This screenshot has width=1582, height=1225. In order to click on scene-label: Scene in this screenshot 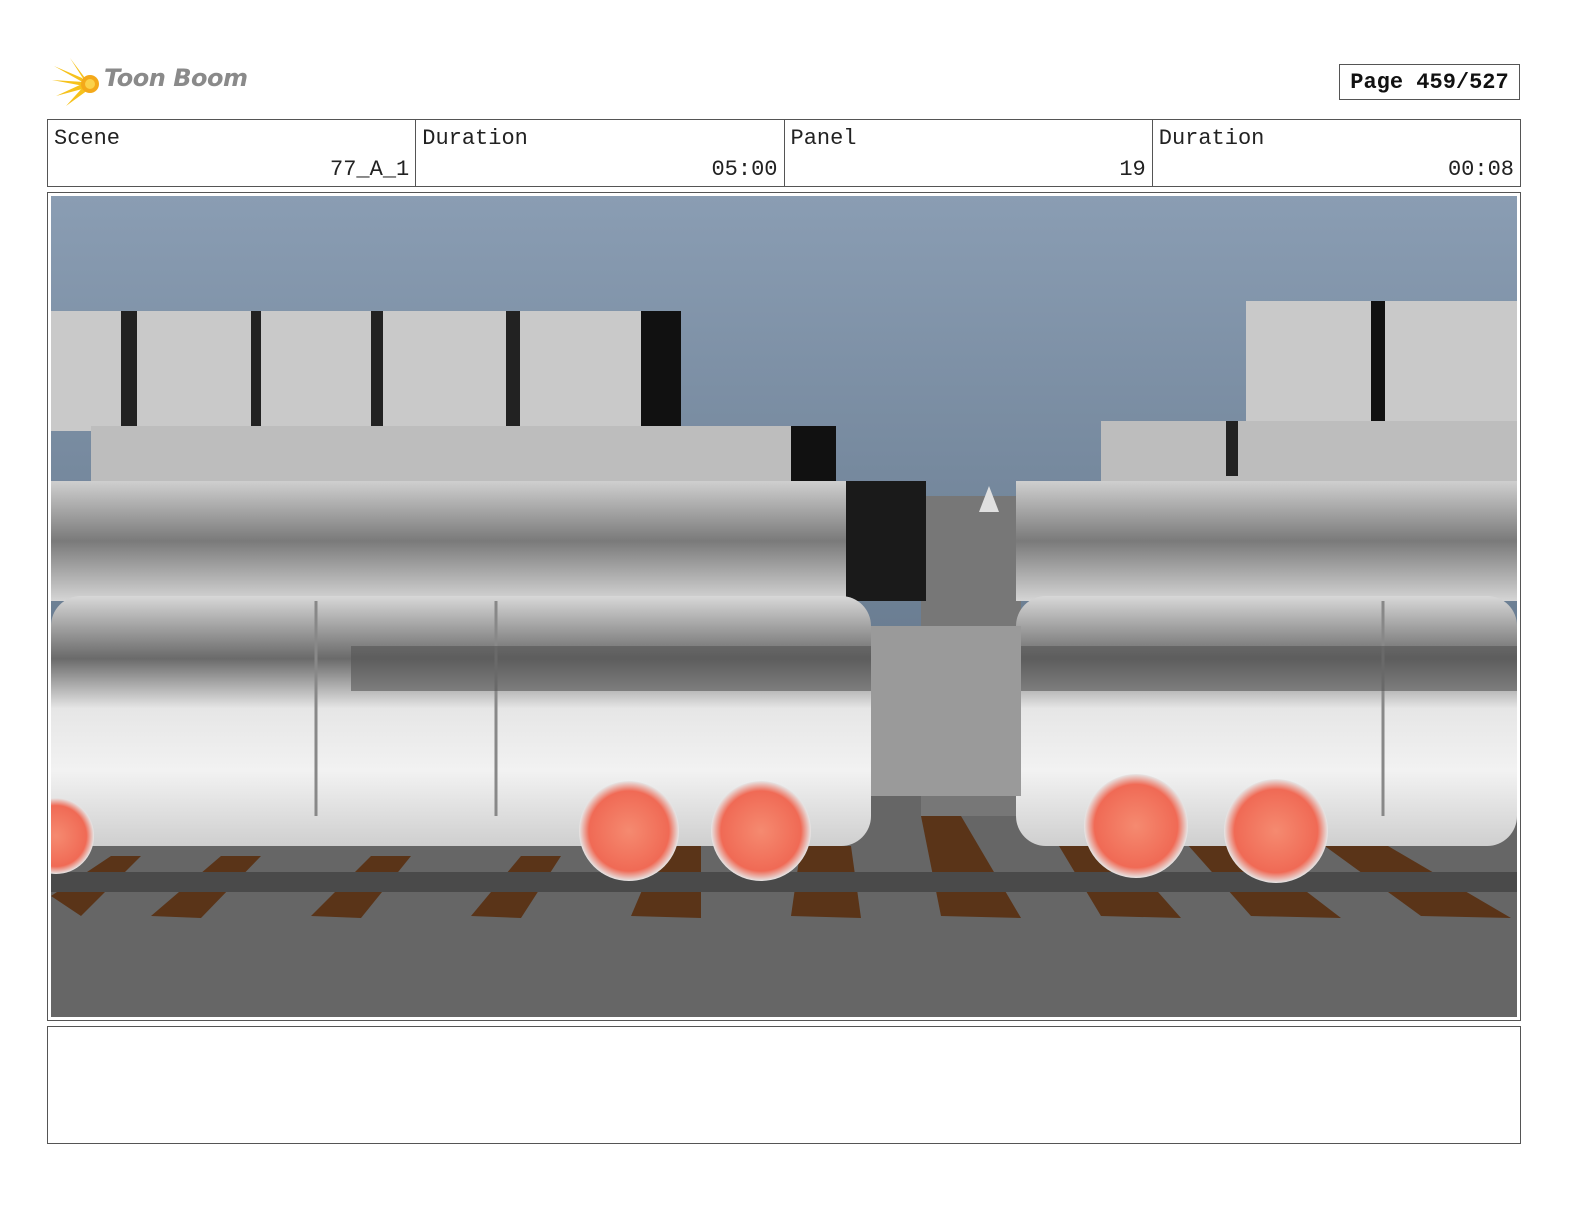, I will do `click(87, 138)`.